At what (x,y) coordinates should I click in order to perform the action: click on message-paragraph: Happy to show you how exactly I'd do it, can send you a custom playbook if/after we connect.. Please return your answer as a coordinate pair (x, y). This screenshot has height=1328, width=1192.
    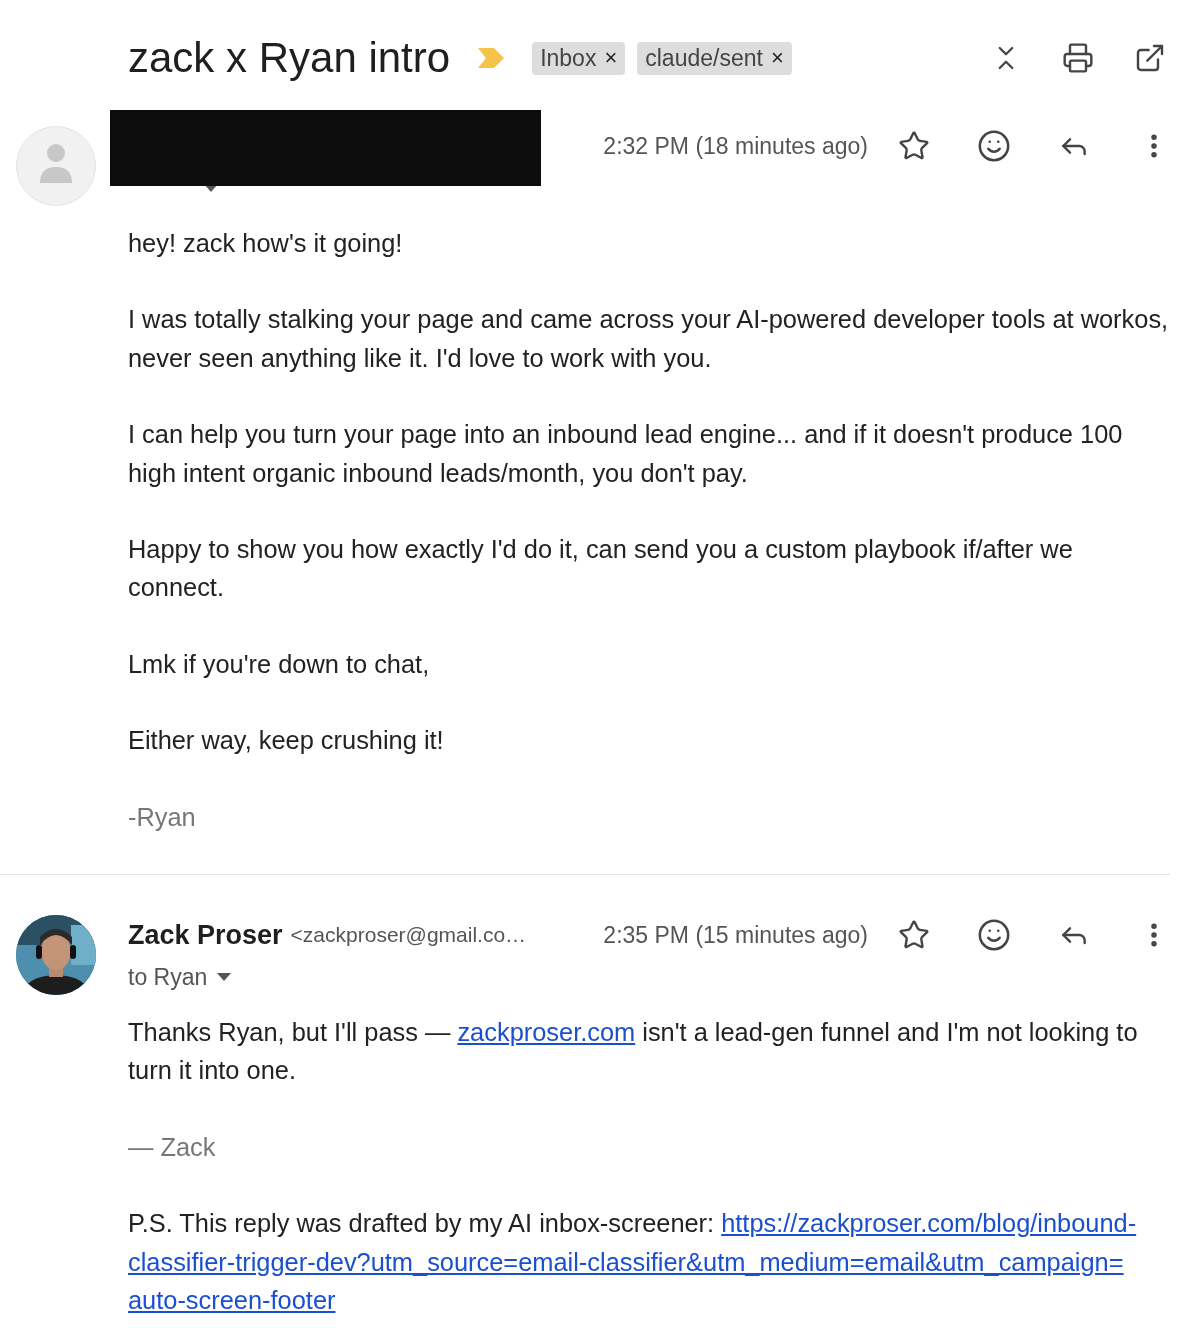
    Looking at the image, I should click on (601, 569).